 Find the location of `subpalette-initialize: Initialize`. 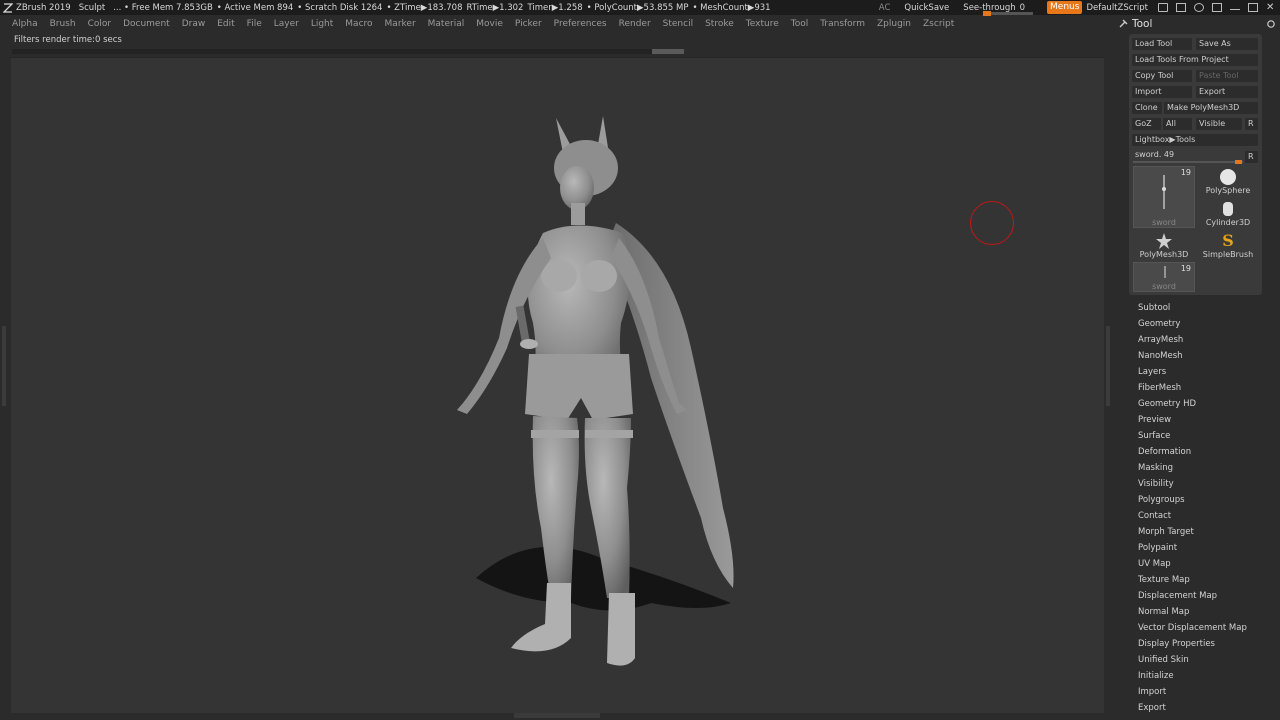

subpalette-initialize: Initialize is located at coordinates (1208, 678).